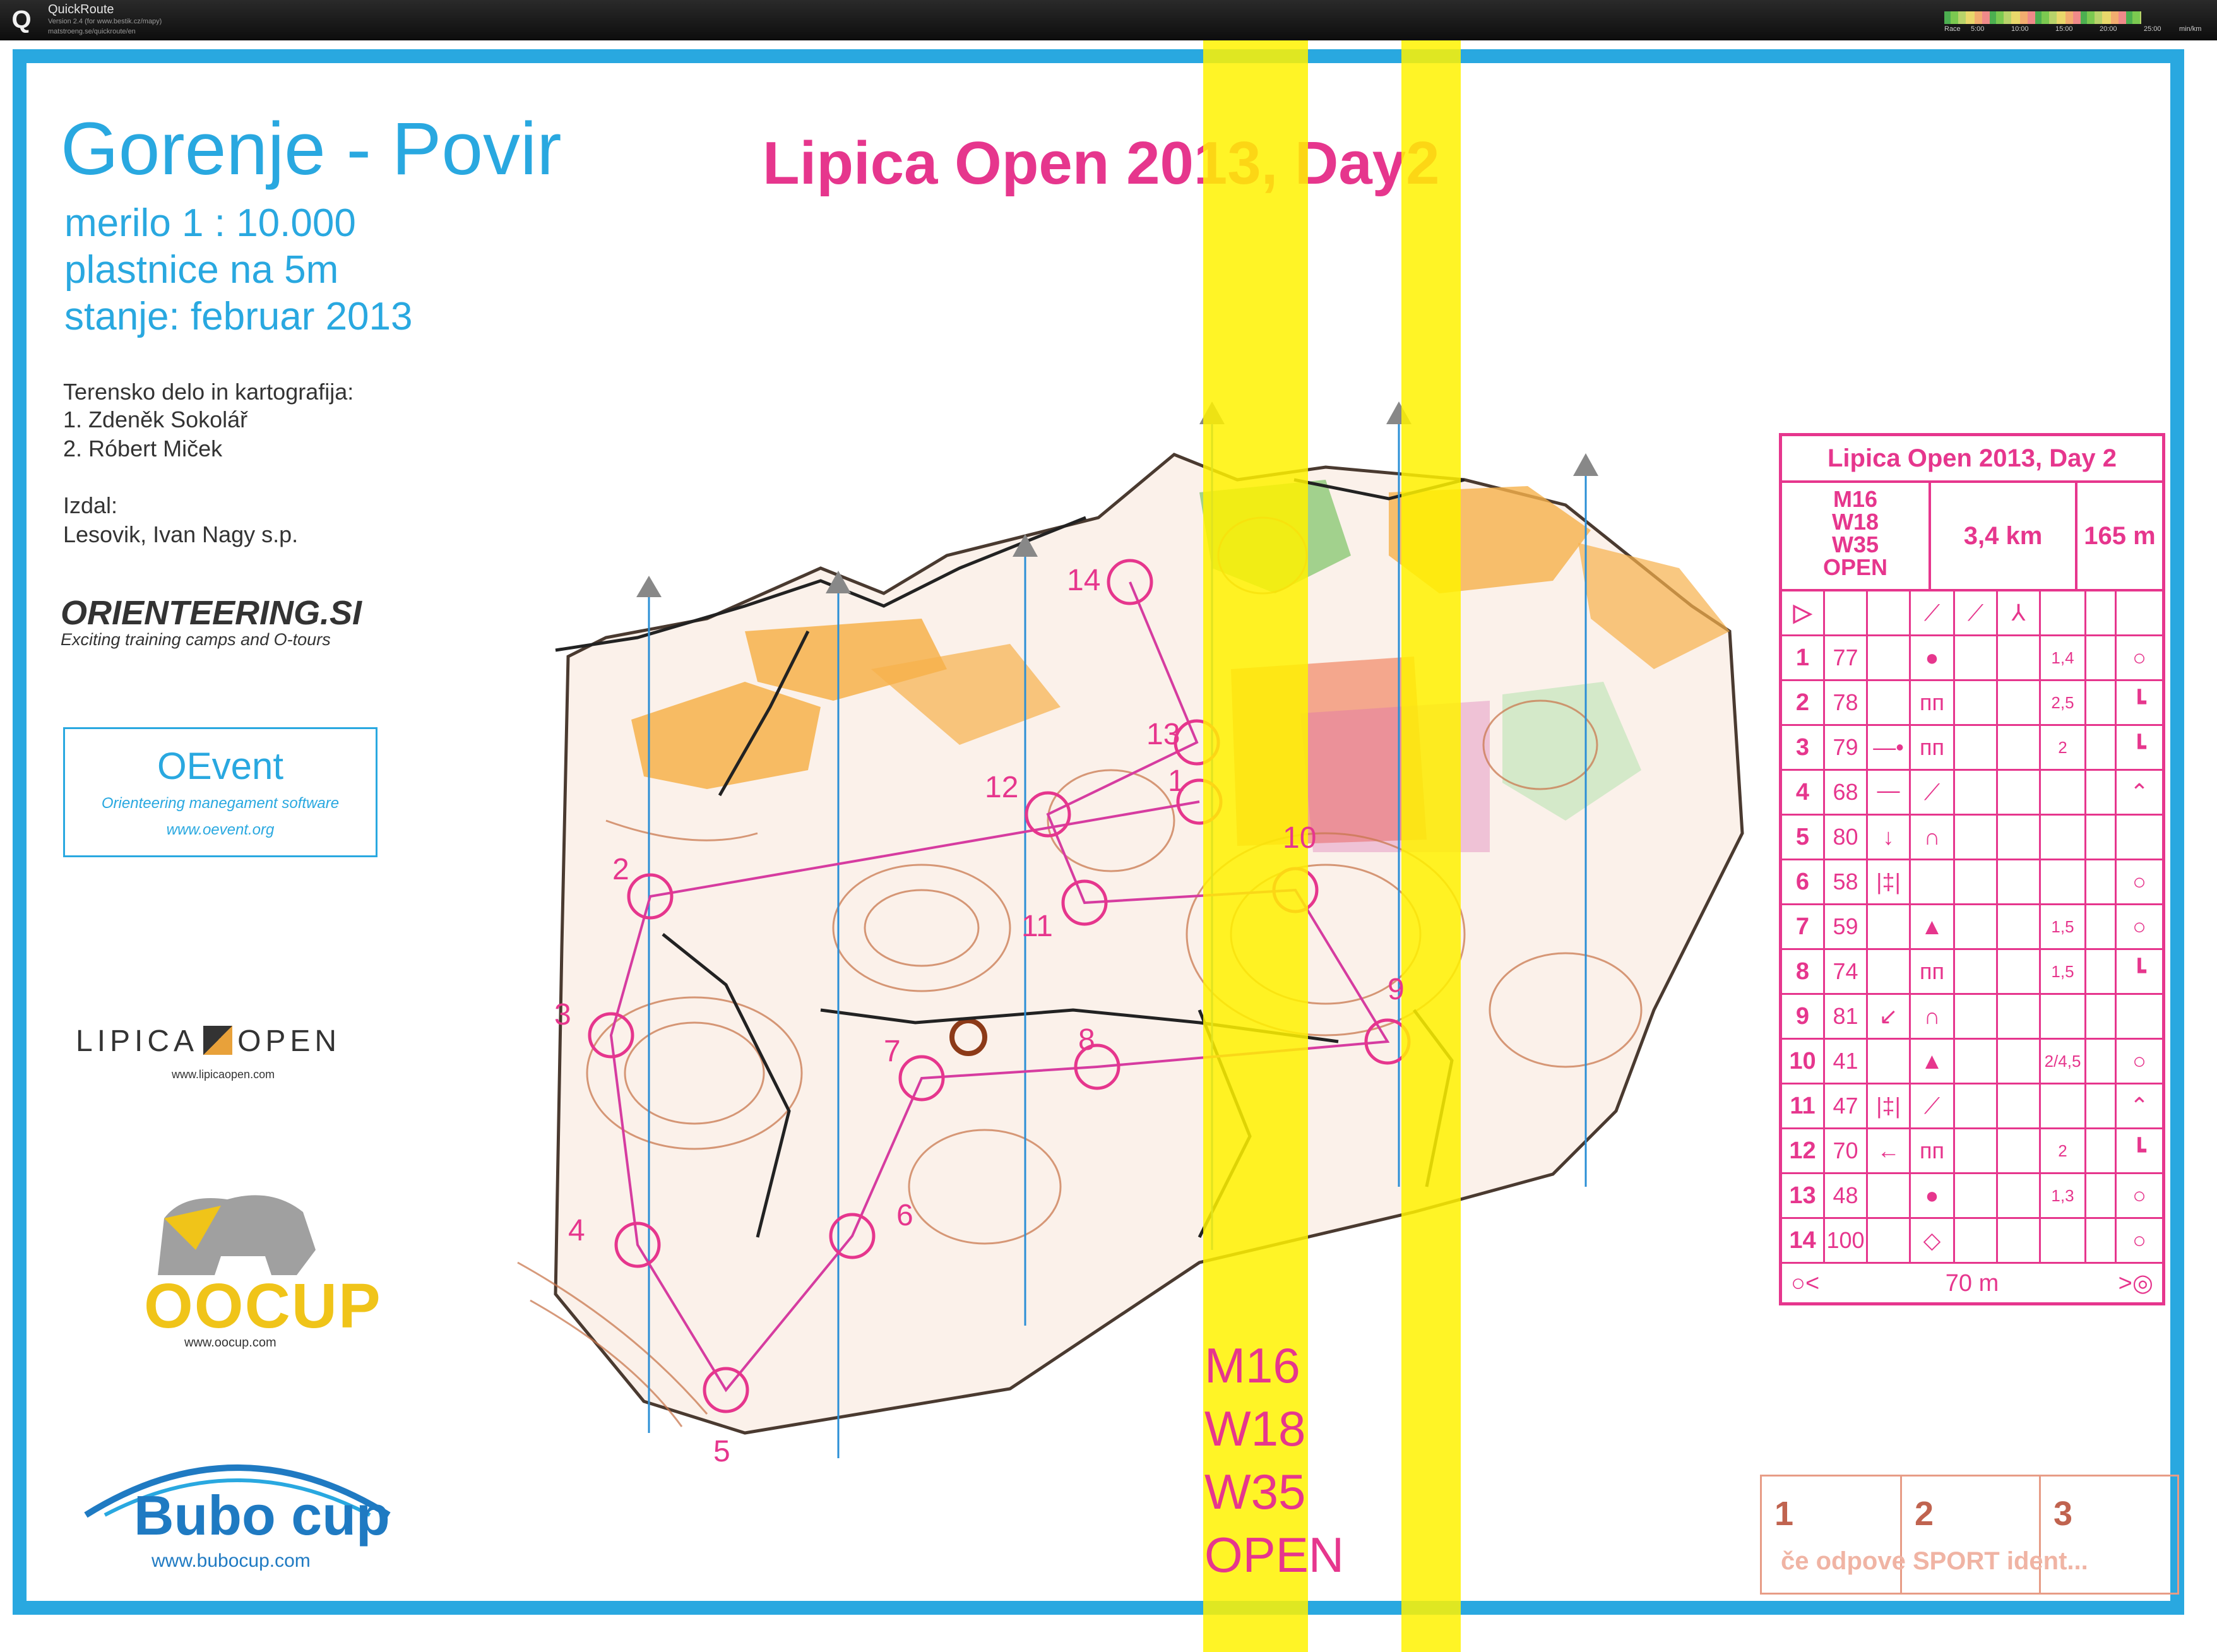  Describe the element at coordinates (1804, 657) in the screenshot. I see `control-cell-num: 1` at that location.